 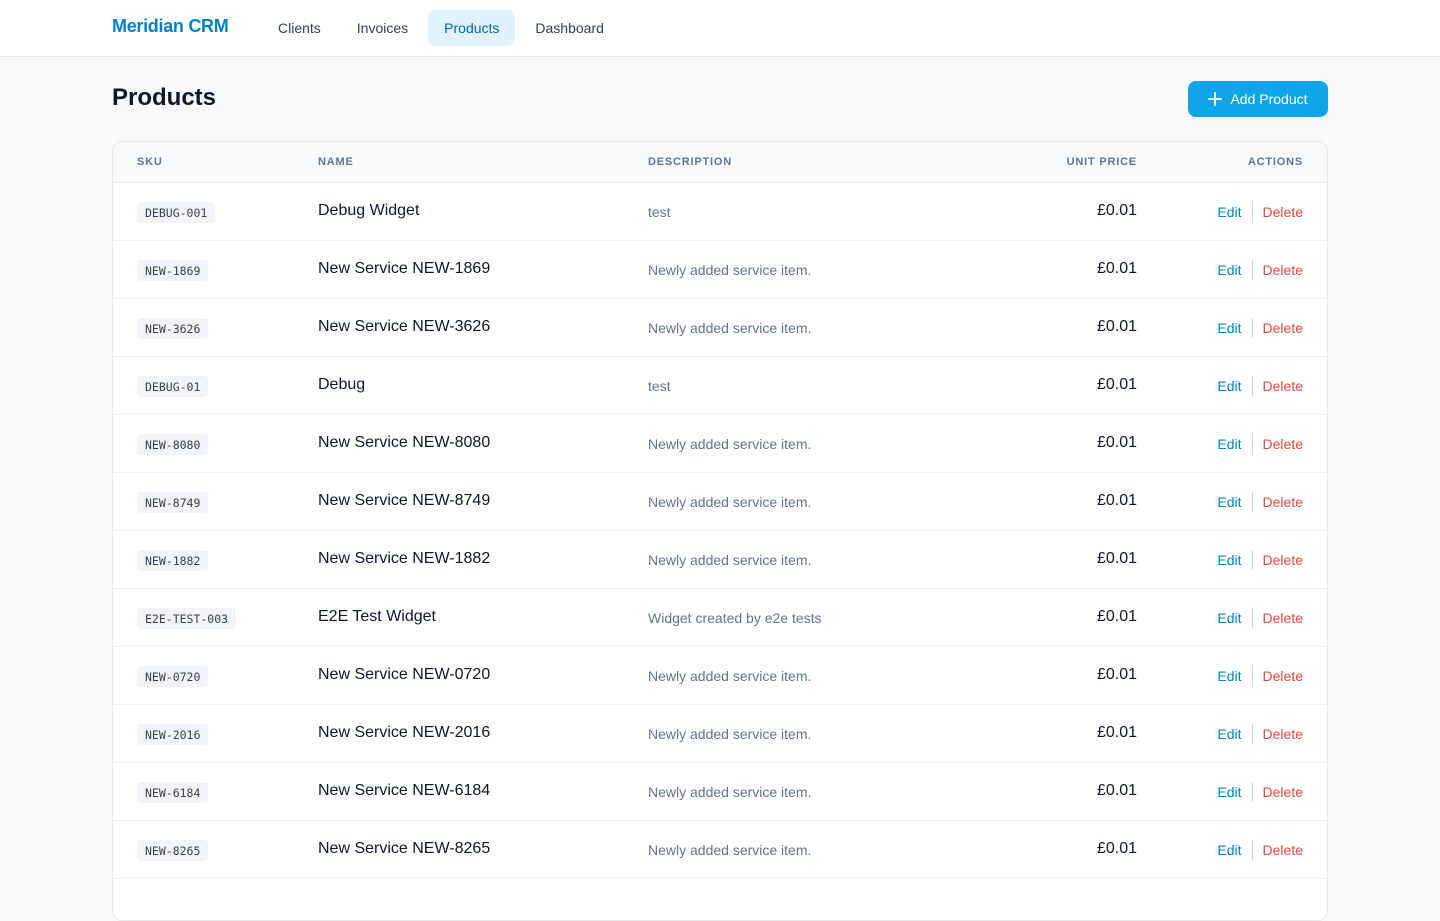 I want to click on sku-badge: NEW-8080, so click(x=173, y=444).